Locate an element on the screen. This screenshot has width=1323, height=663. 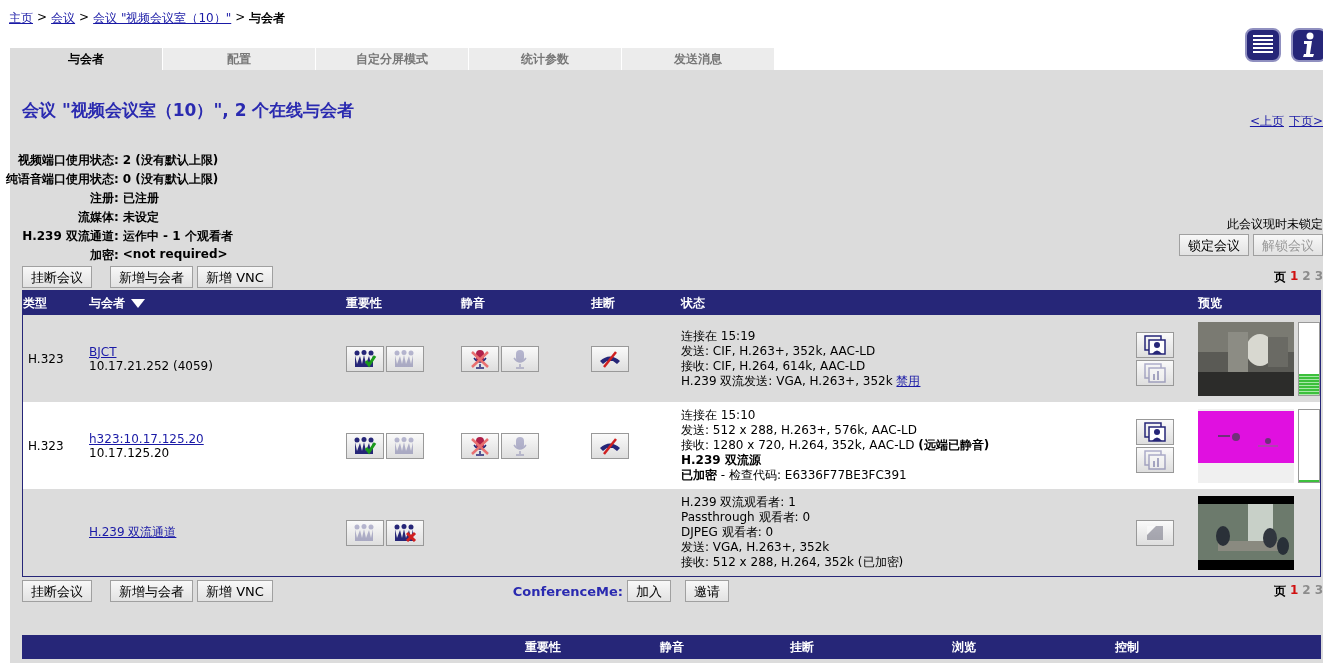
lock-status: 此会议现时未锁定 is located at coordinates (1275, 224).